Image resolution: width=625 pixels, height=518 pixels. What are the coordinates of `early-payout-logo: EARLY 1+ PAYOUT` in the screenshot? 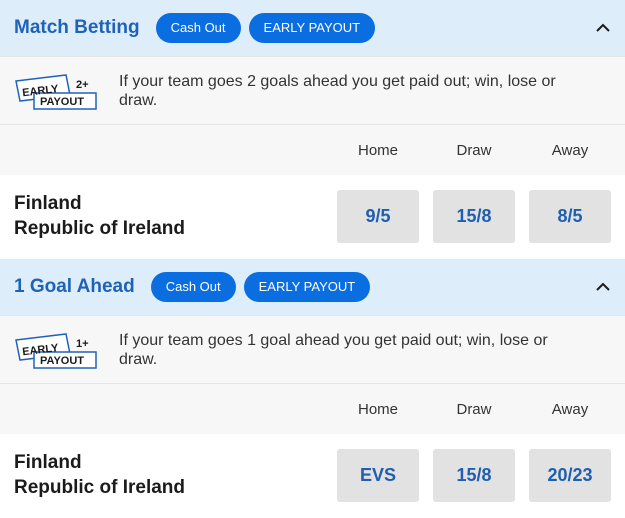 It's located at (61, 350).